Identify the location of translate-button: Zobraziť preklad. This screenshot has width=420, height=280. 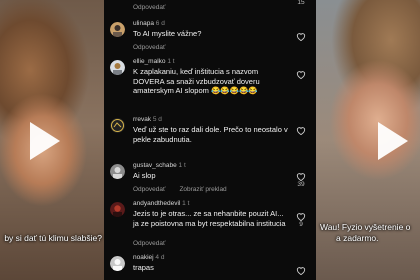
(202, 189).